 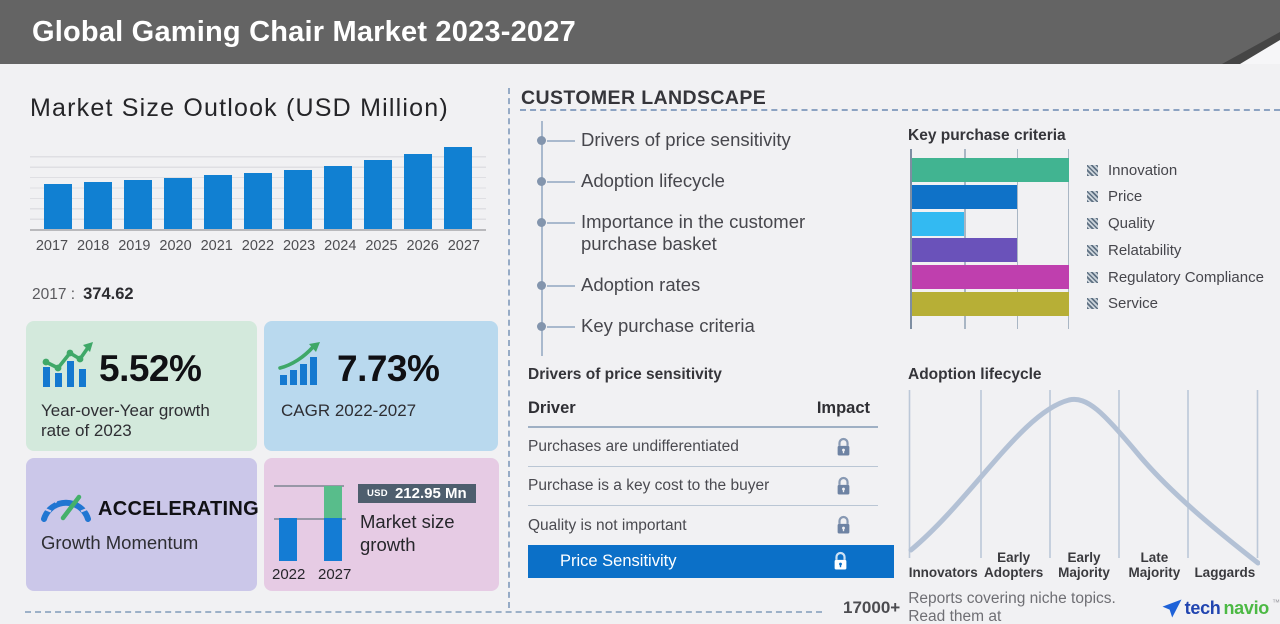 What do you see at coordinates (975, 374) in the screenshot?
I see `adoption-lifecycle-title: Adoption lifecycle` at bounding box center [975, 374].